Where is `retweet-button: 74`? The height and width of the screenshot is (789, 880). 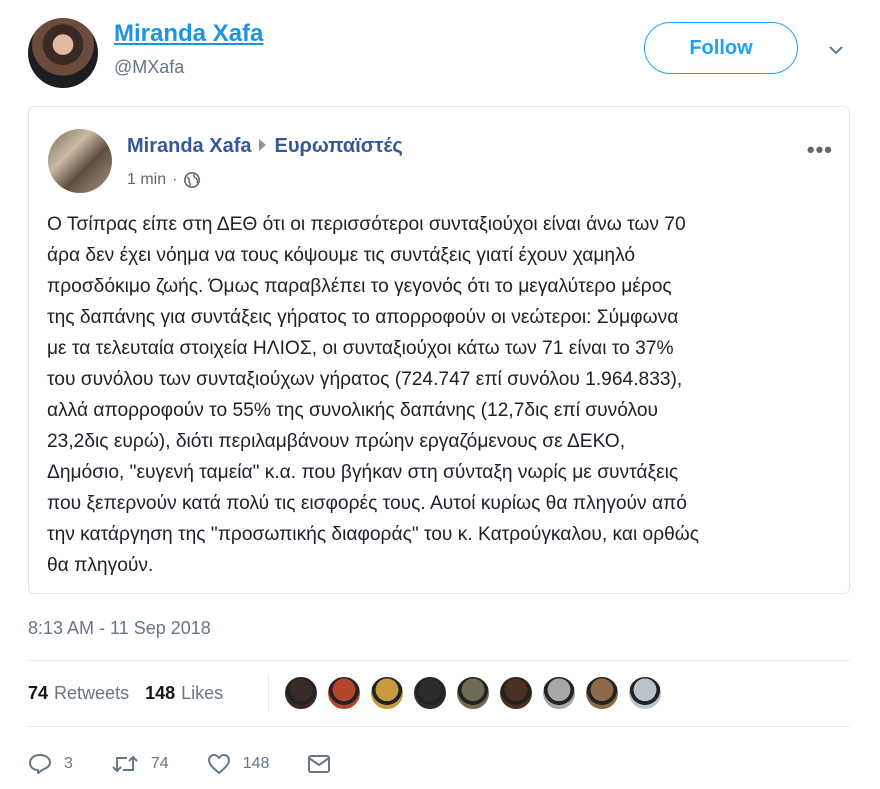 retweet-button: 74 is located at coordinates (140, 764).